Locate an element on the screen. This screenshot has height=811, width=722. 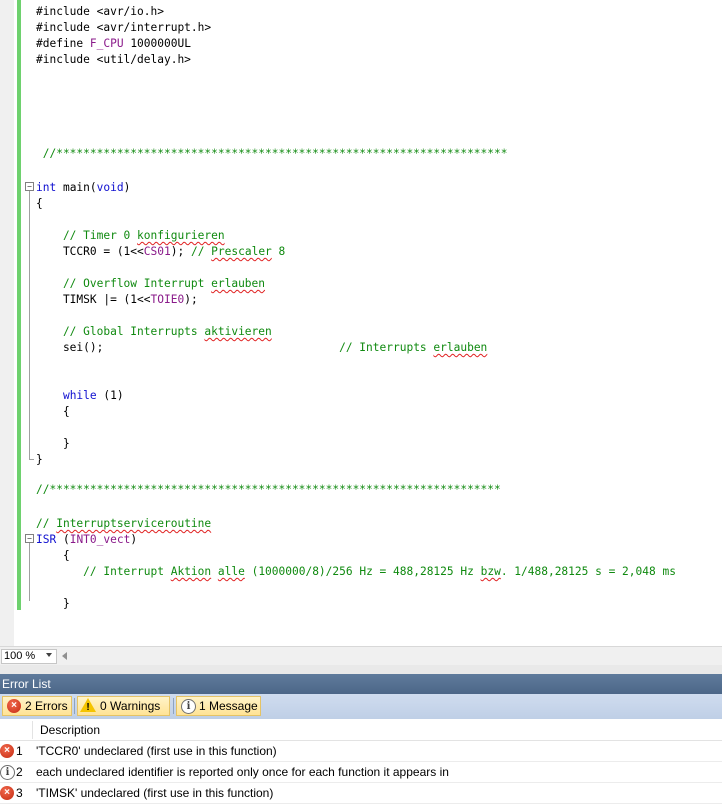
column-header-description: Description is located at coordinates (70, 730).